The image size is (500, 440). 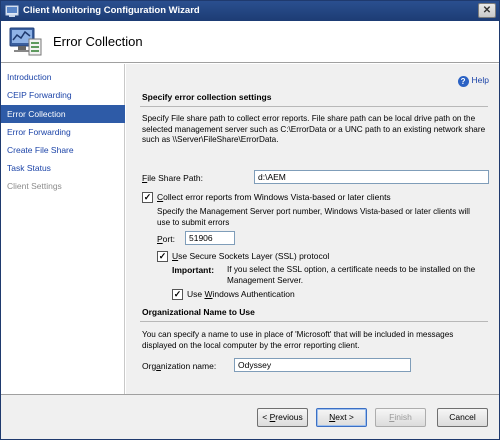 What do you see at coordinates (193, 270) in the screenshot?
I see `important-label: Important:` at bounding box center [193, 270].